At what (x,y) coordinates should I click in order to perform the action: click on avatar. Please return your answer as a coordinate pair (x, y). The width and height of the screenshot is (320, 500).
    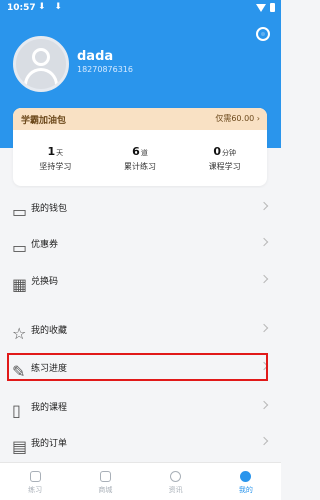
    Looking at the image, I should click on (41, 64).